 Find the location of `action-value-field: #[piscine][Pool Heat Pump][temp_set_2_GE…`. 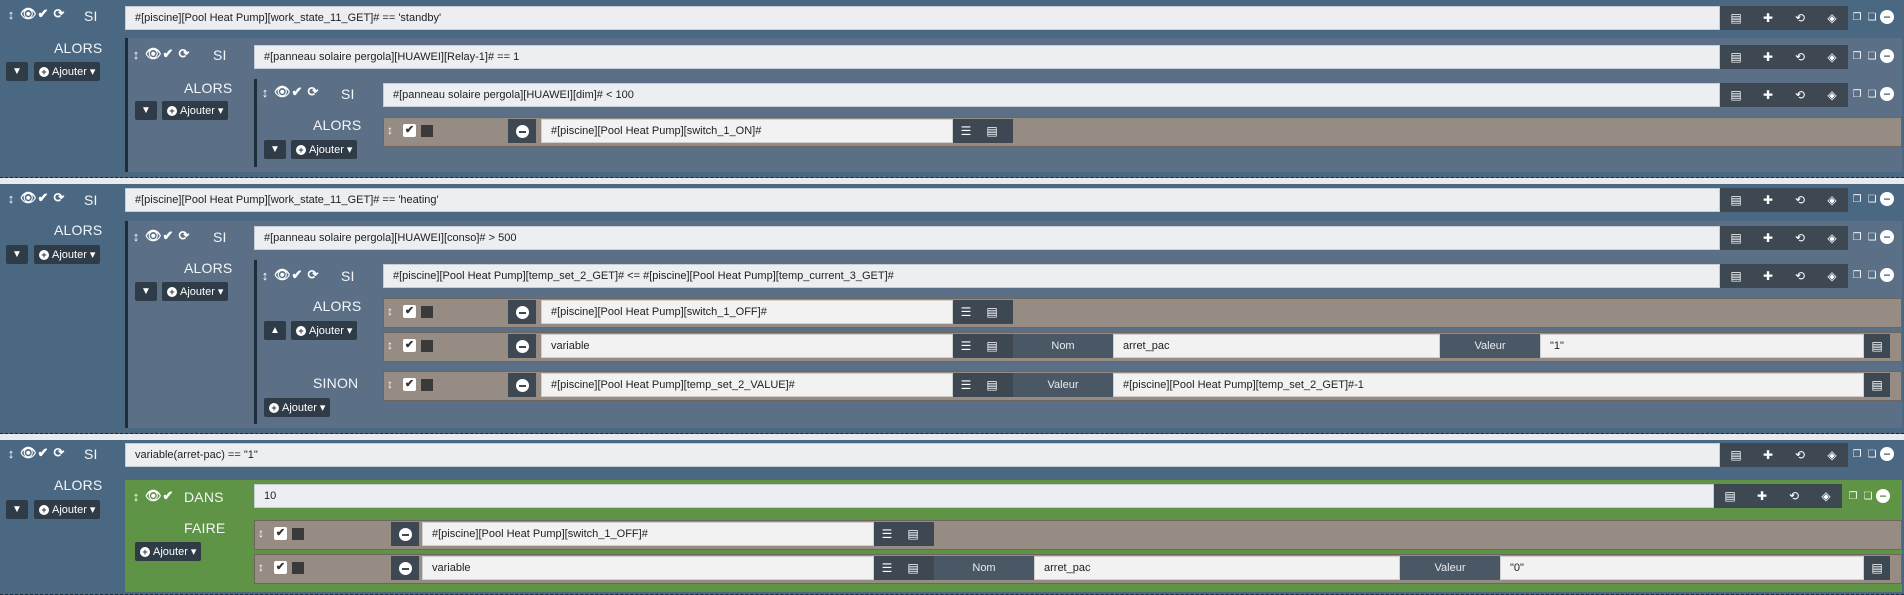

action-value-field: #[piscine][Pool Heat Pump][temp_set_2_GE… is located at coordinates (1488, 385).